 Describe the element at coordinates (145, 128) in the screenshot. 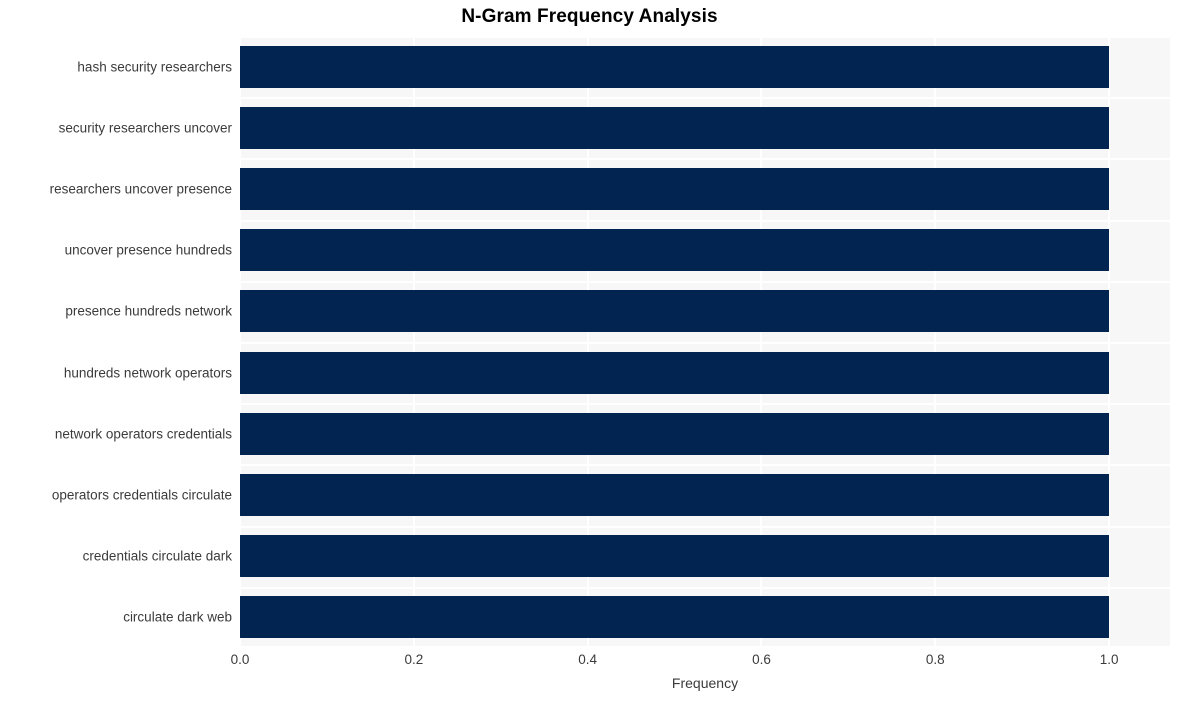

I see `y-axis-tick-label: security researchers uncover` at that location.